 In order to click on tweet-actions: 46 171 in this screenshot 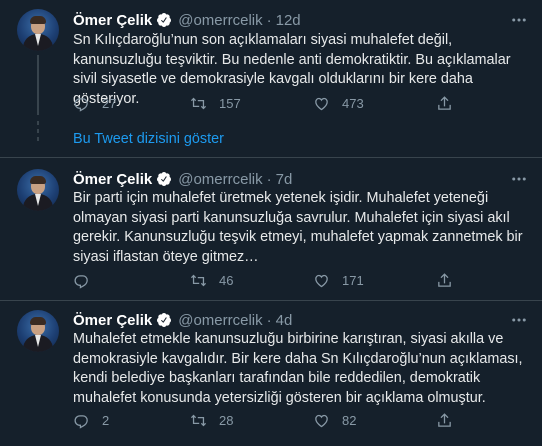, I will do `click(300, 282)`.